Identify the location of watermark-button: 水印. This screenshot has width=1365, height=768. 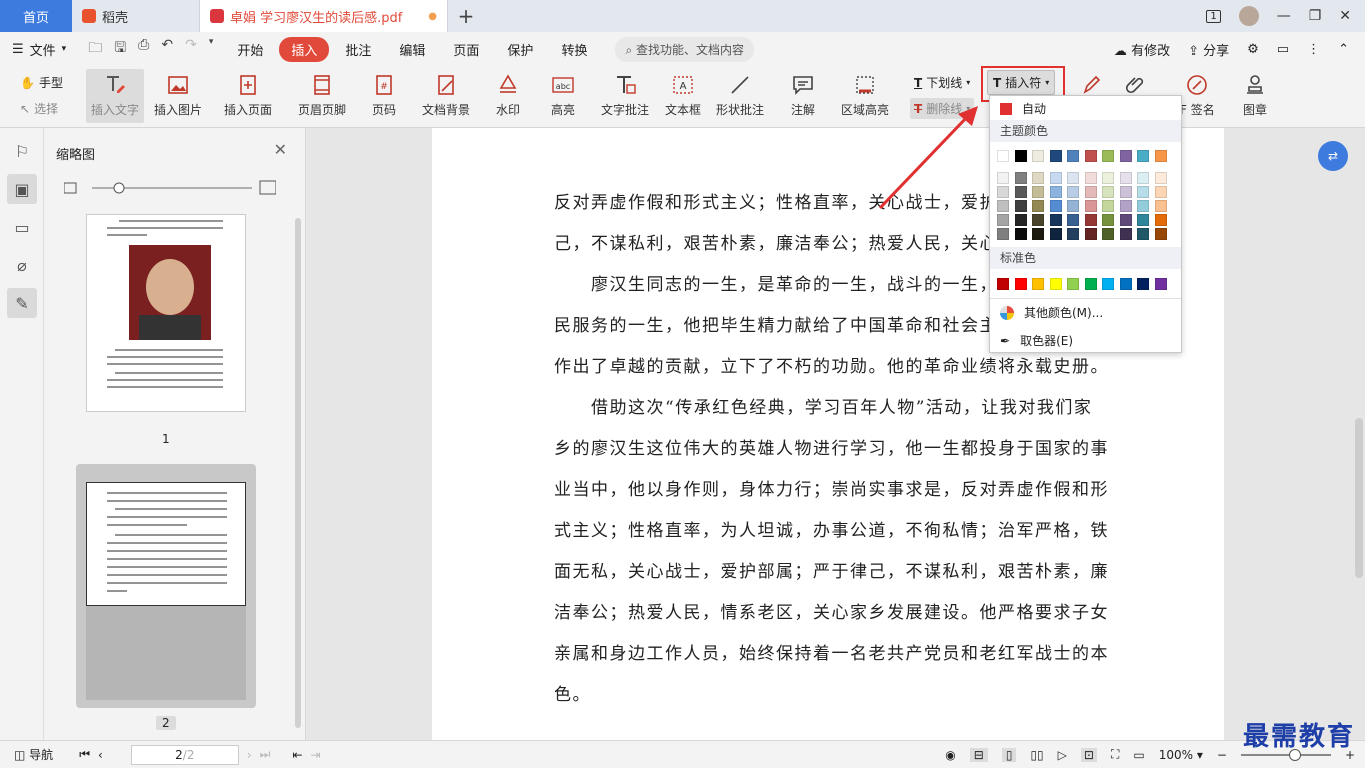
(508, 95).